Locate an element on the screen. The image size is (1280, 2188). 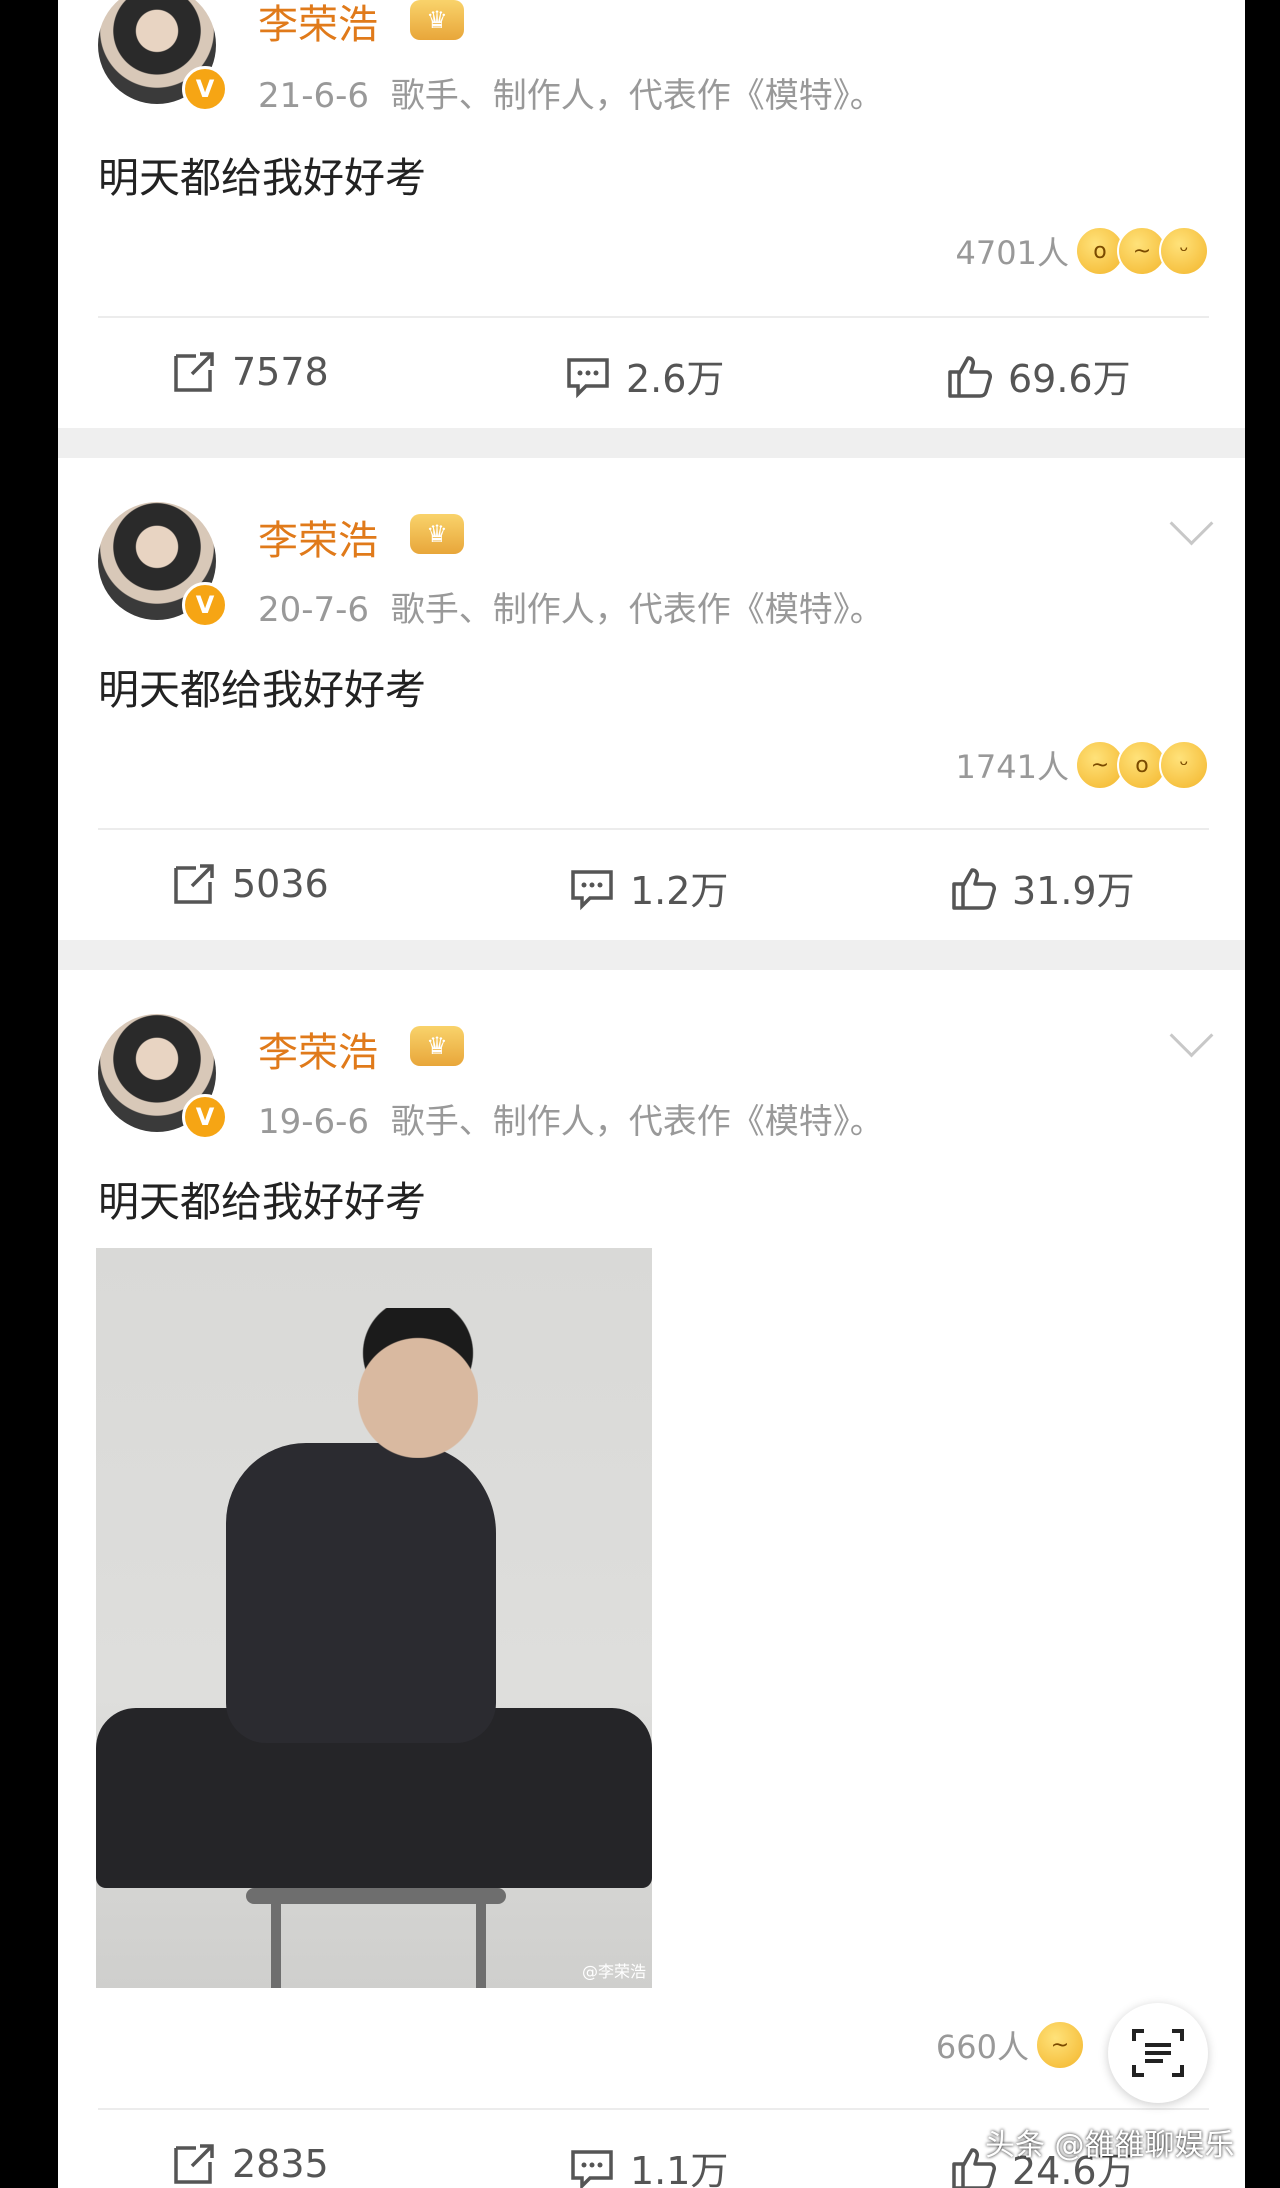
repost-count: 2835 is located at coordinates (280, 2164).